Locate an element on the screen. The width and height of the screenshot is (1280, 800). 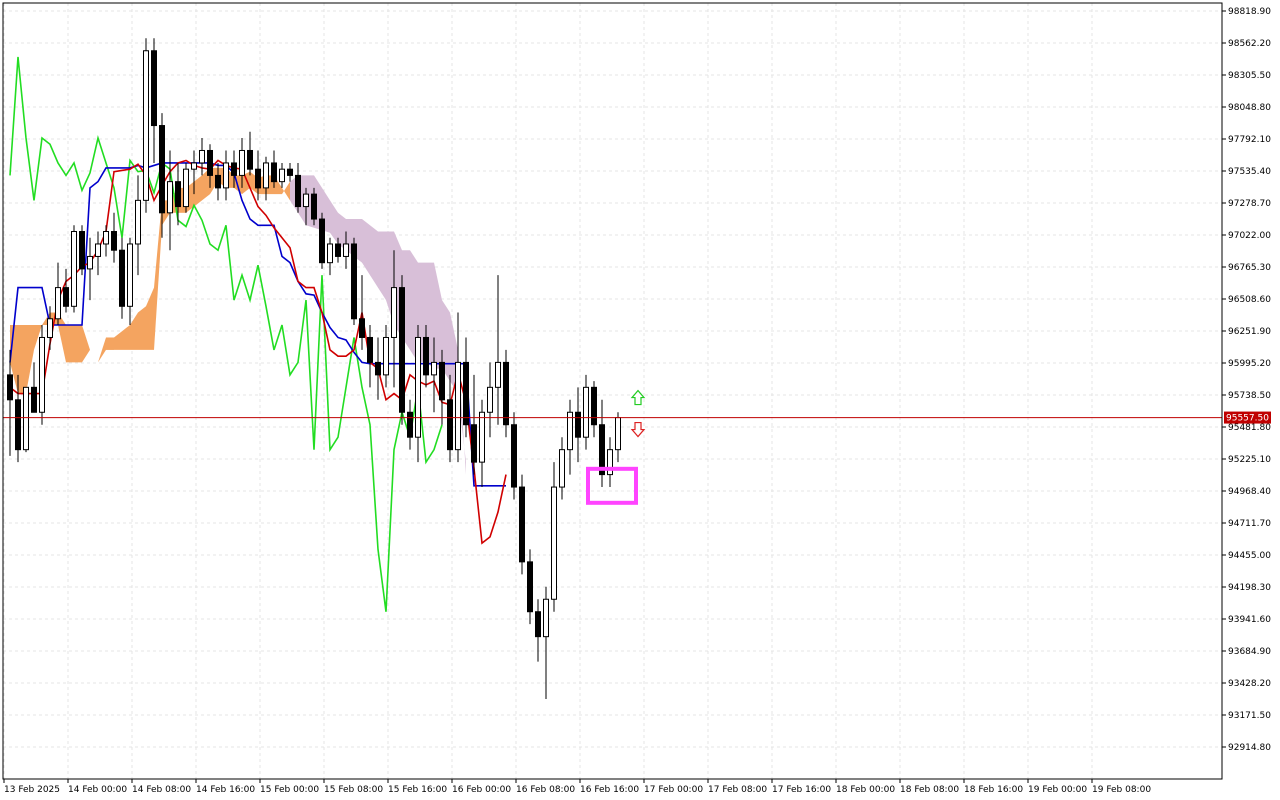
x-tick-label: 17 Feb 08:00 is located at coordinates (737, 790).